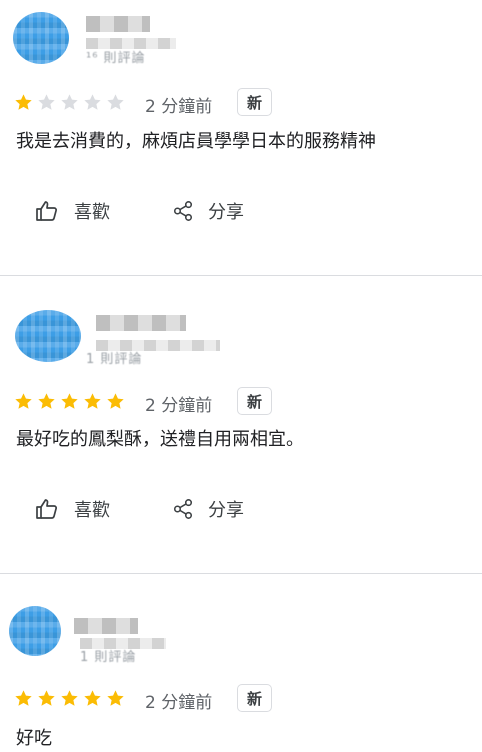 The width and height of the screenshot is (482, 752). I want to click on review-text: 我是去消費的，麻煩店員學學日本的服務精神, so click(196, 141).